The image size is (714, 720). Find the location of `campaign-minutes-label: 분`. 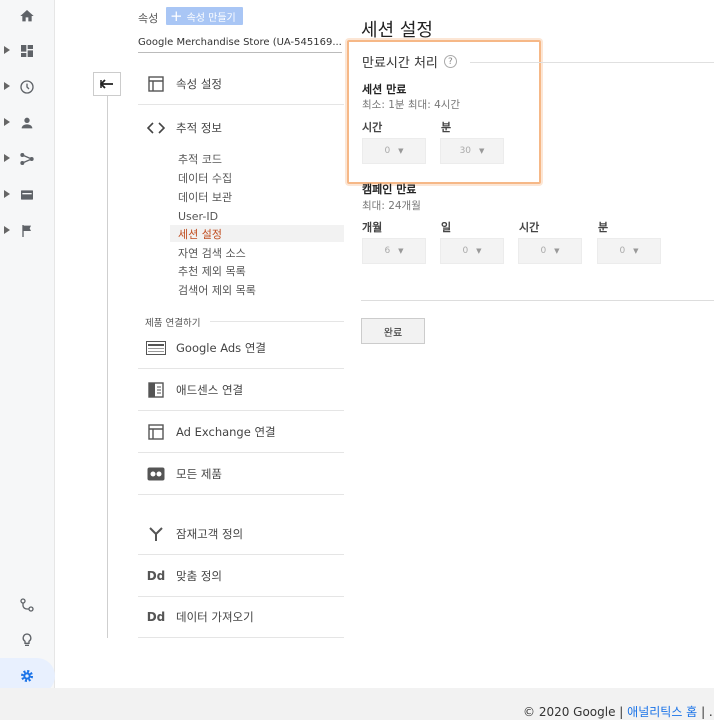

campaign-minutes-label: 분 is located at coordinates (603, 227).